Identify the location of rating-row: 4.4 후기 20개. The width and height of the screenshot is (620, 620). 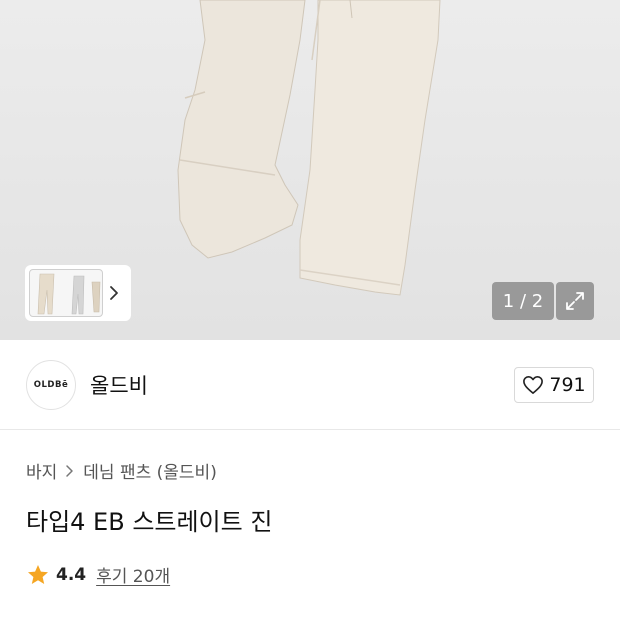
(98, 574).